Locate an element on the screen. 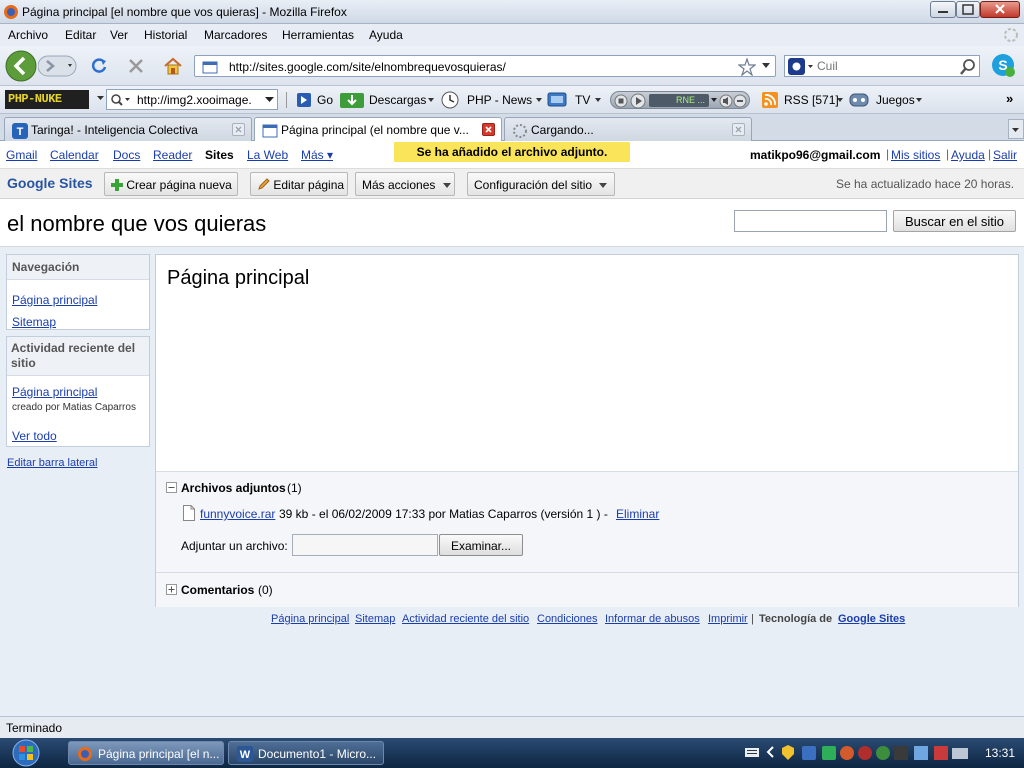 The image size is (1024, 768). home-icon is located at coordinates (173, 66).